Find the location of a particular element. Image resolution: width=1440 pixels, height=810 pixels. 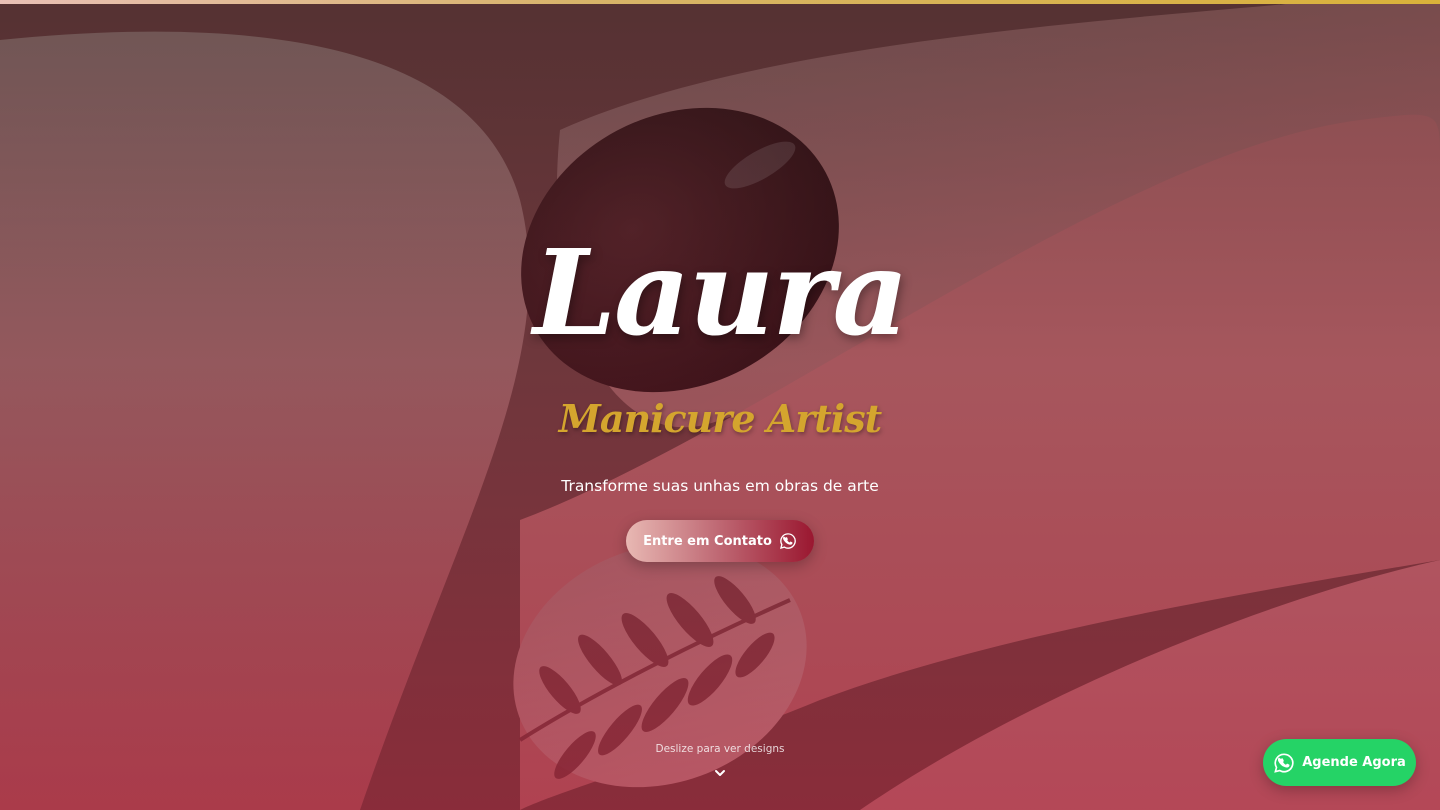

contact-button-label: Entre em Contato is located at coordinates (707, 541).